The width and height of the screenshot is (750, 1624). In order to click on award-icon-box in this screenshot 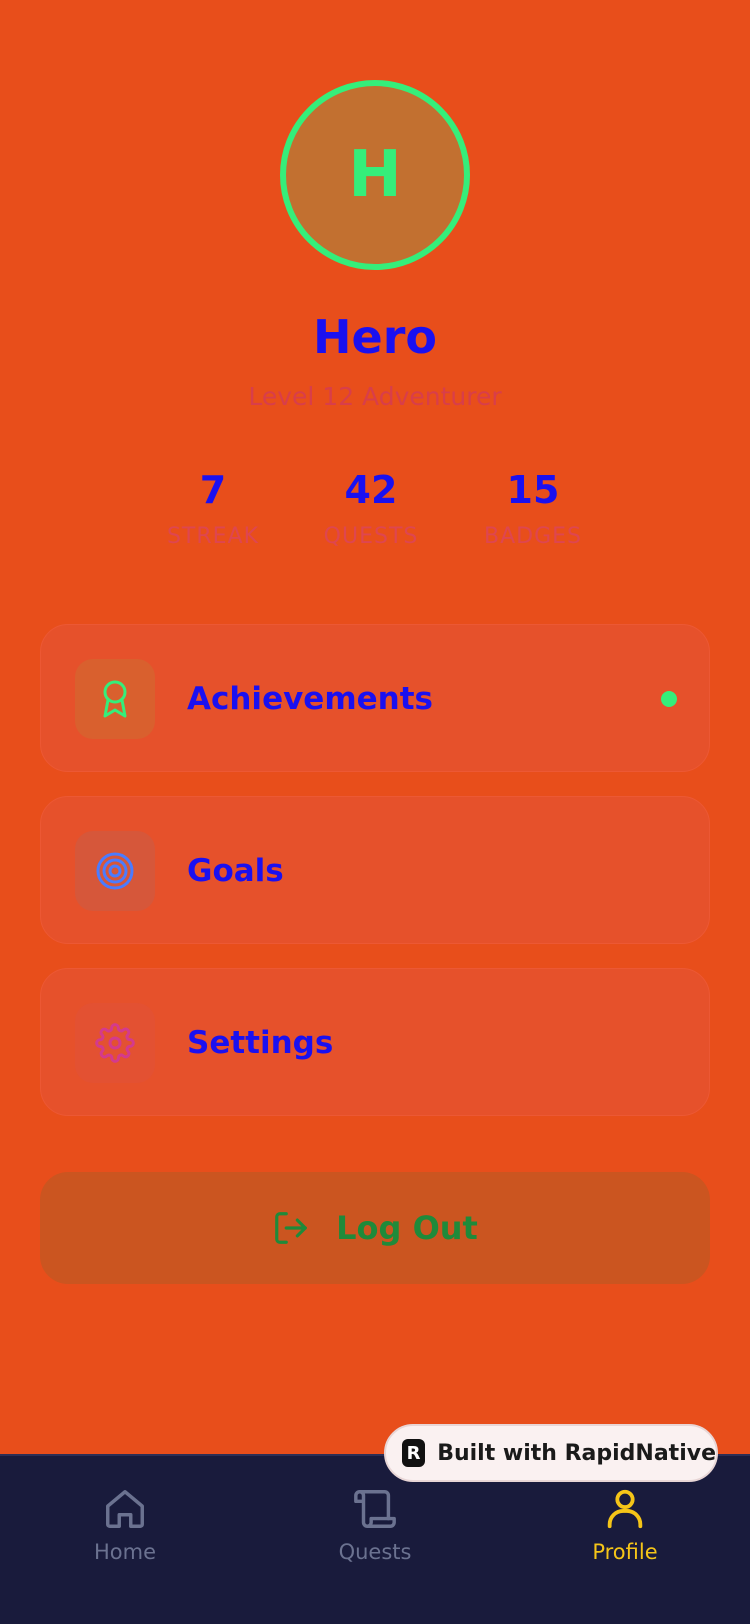, I will do `click(115, 699)`.